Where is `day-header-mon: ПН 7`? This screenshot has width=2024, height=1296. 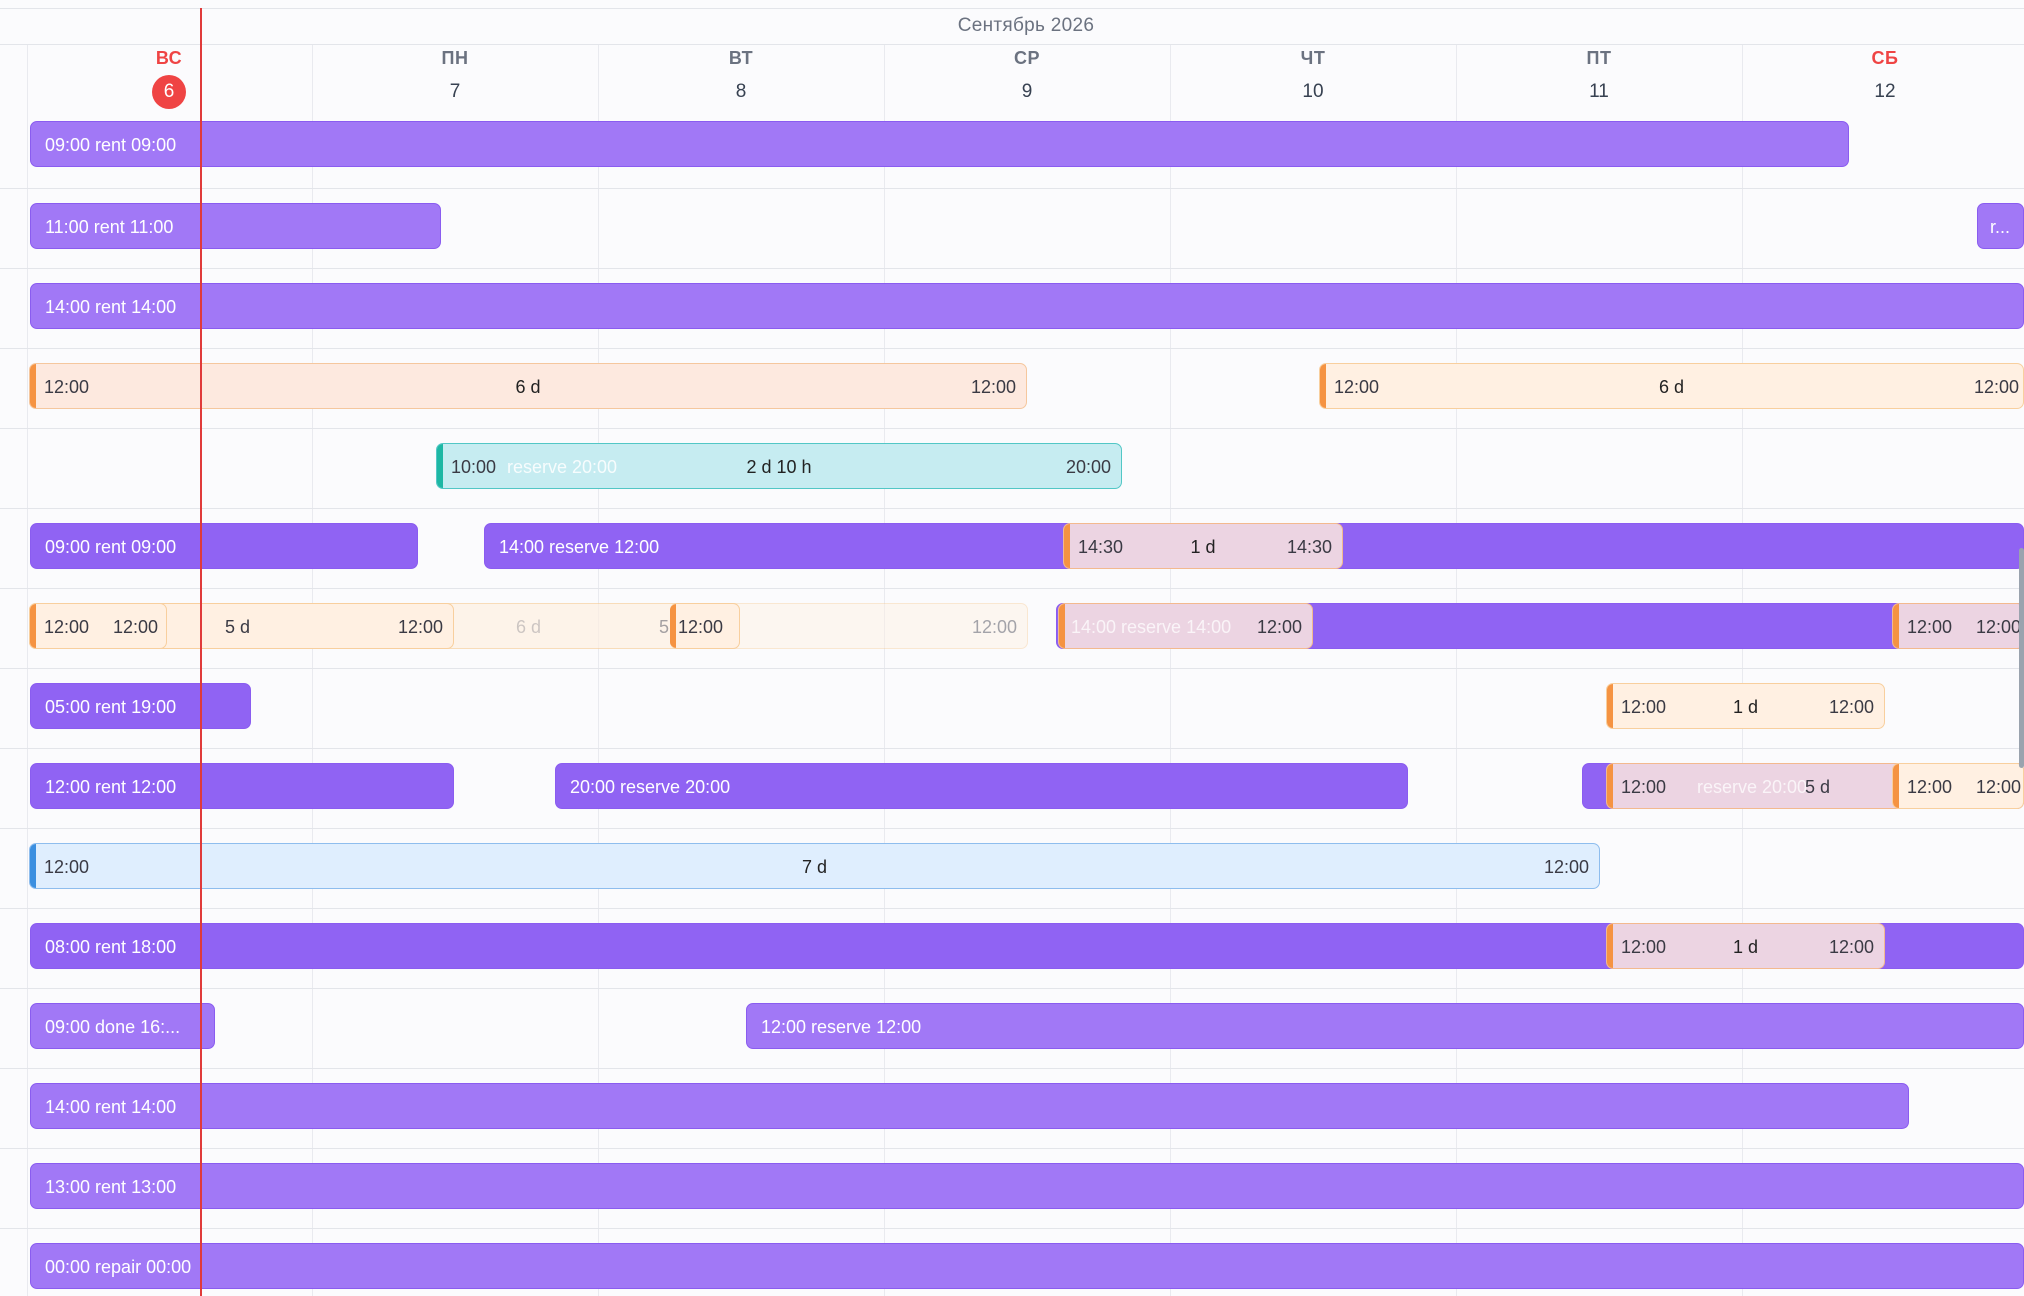
day-header-mon: ПН 7 is located at coordinates (455, 78).